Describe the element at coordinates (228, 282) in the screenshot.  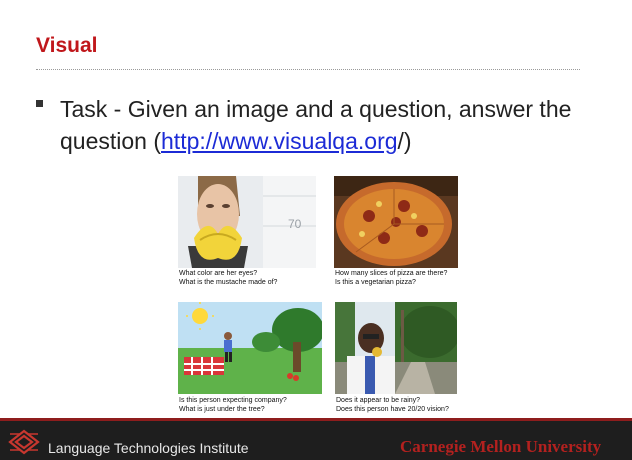
I see `caption-q2: What is the mustache made of?` at that location.